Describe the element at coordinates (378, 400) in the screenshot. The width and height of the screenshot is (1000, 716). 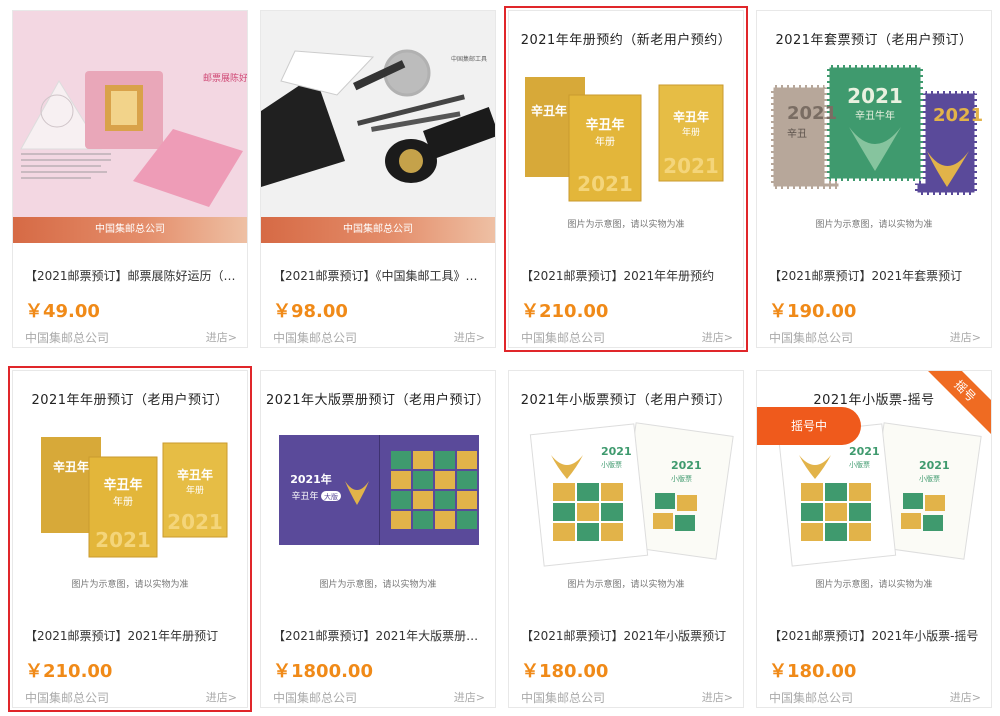
I see `image-title: 2021年大版票册预订（老用户预订）` at that location.